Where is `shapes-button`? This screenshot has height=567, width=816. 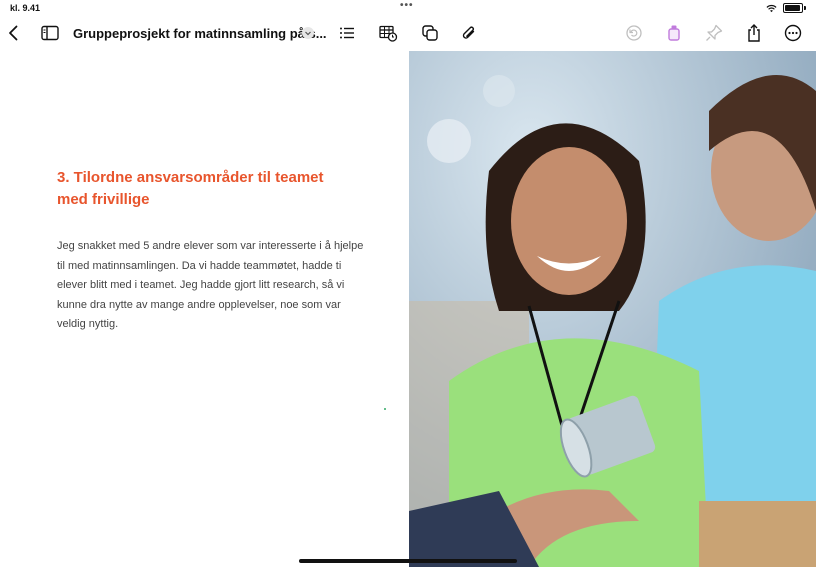 shapes-button is located at coordinates (430, 33).